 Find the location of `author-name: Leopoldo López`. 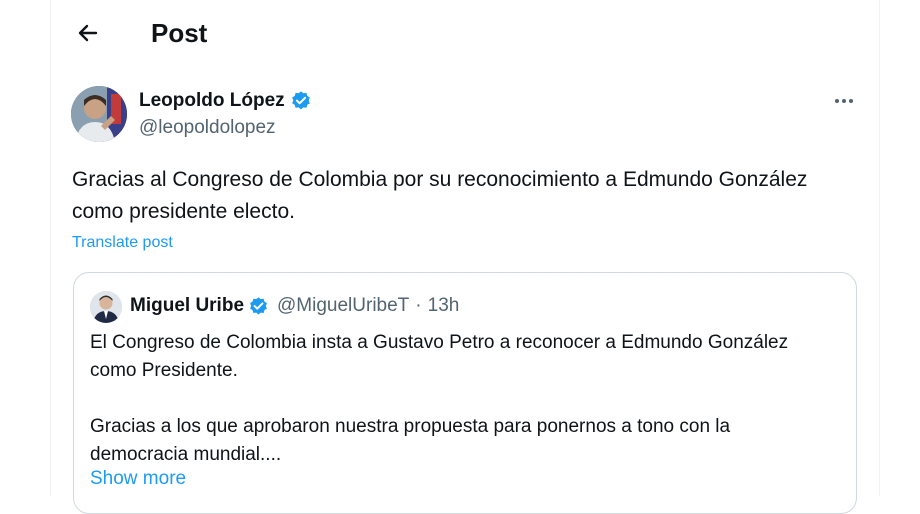

author-name: Leopoldo López is located at coordinates (225, 101).